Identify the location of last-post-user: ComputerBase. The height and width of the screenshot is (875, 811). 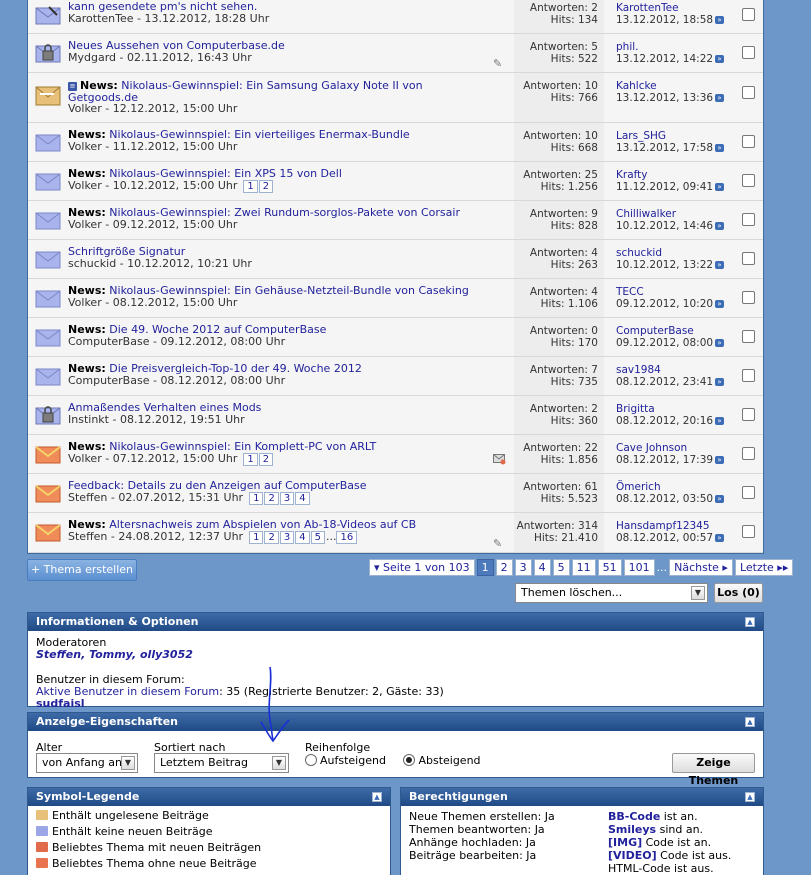
(655, 331).